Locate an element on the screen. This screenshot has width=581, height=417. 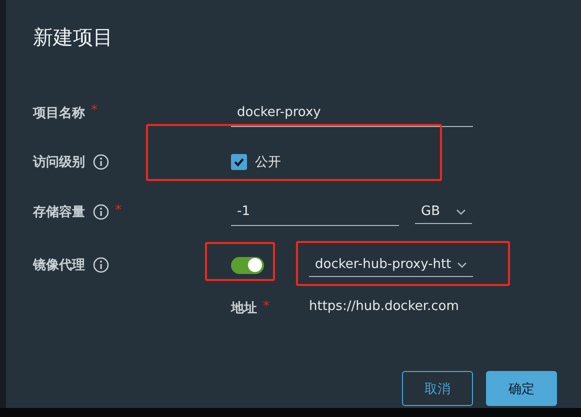
field-label: 镜像代理 is located at coordinates (59, 265).